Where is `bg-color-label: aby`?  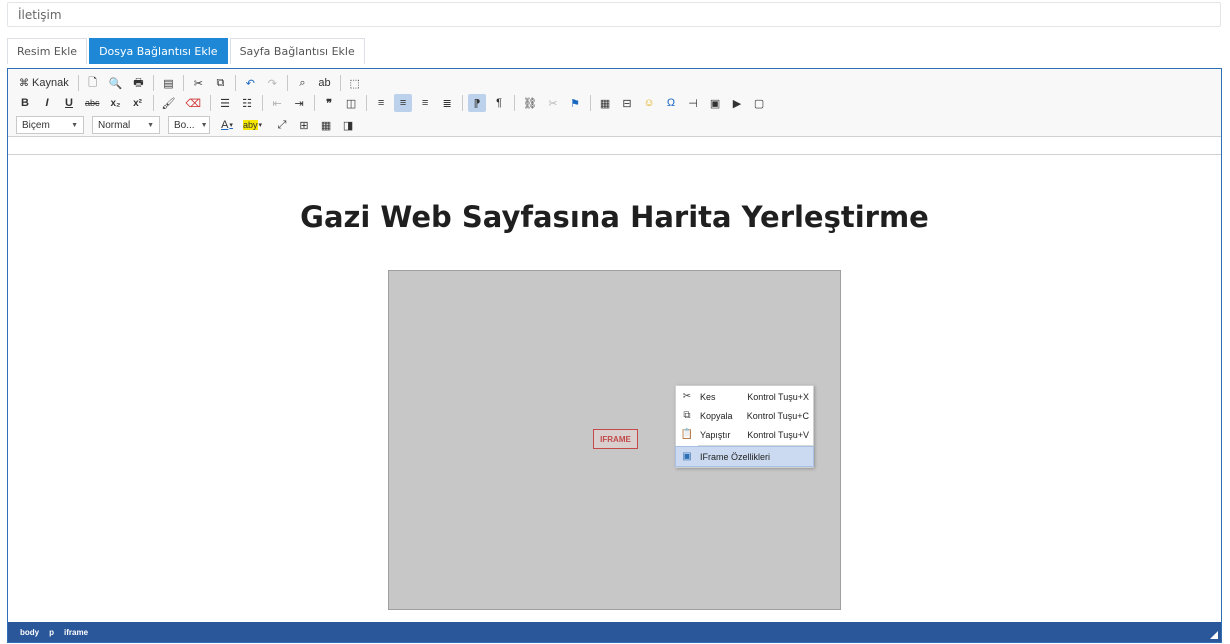 bg-color-label: aby is located at coordinates (250, 125).